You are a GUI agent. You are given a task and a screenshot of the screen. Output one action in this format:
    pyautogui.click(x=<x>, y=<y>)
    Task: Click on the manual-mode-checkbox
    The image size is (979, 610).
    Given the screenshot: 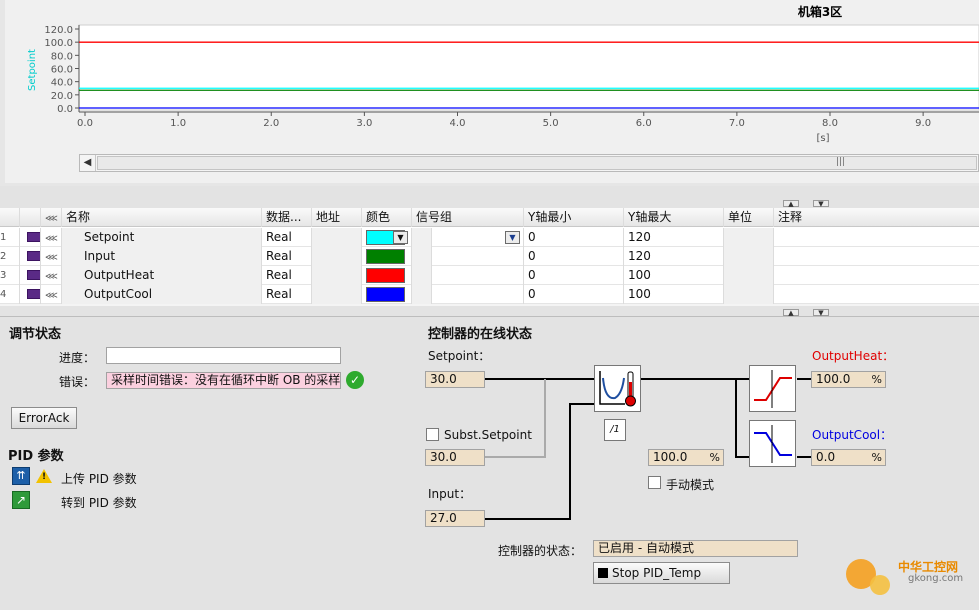 What is the action you would take?
    pyautogui.click(x=654, y=482)
    